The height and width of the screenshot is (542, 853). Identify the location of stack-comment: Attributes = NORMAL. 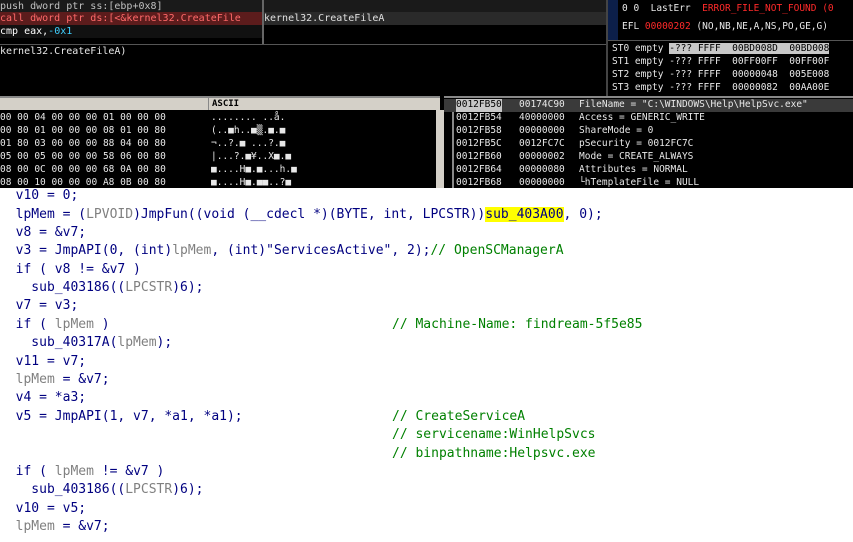
(633, 169).